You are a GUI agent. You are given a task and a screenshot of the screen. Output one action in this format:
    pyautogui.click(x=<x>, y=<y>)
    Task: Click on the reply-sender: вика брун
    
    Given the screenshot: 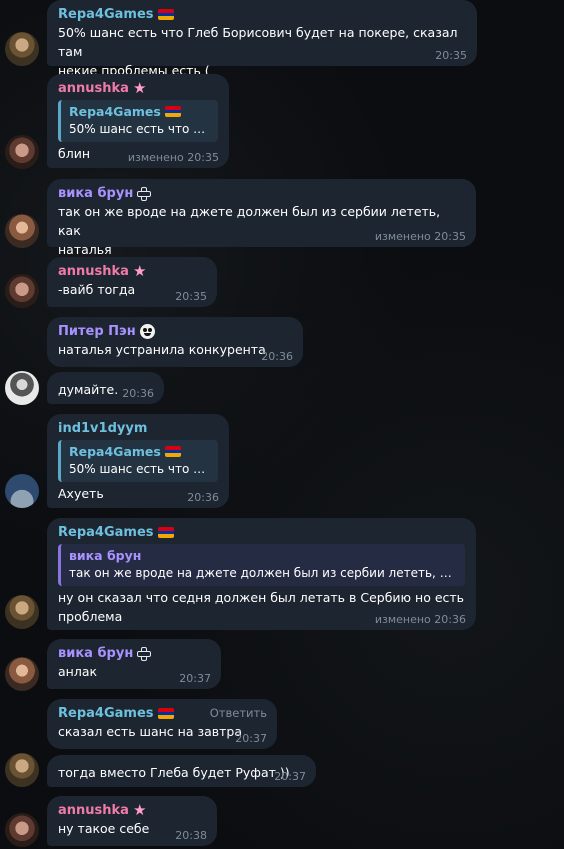 What is the action you would take?
    pyautogui.click(x=105, y=555)
    